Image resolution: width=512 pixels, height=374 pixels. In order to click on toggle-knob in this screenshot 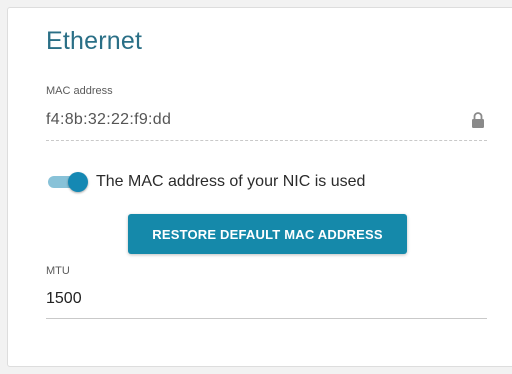, I will do `click(78, 182)`.